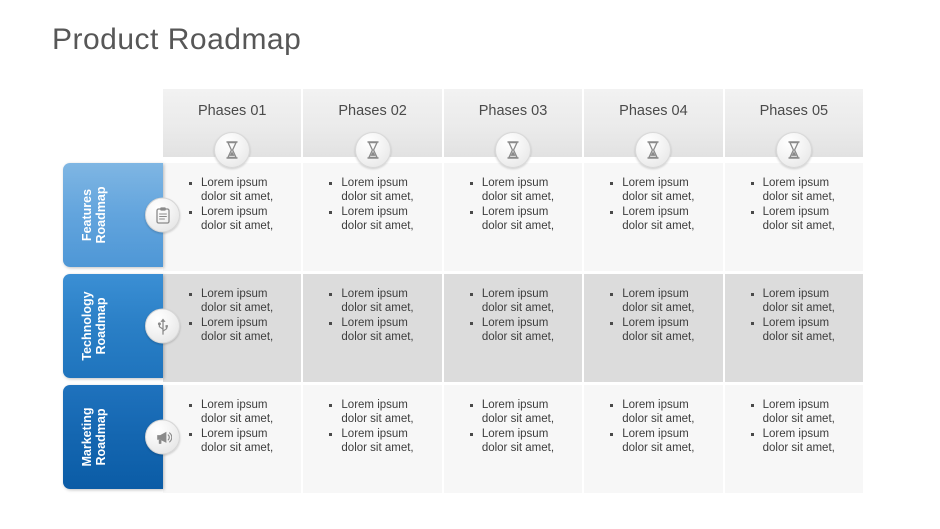 The width and height of the screenshot is (940, 529). Describe the element at coordinates (121, 326) in the screenshot. I see `category-tab-technology: Technology Roadmap` at that location.